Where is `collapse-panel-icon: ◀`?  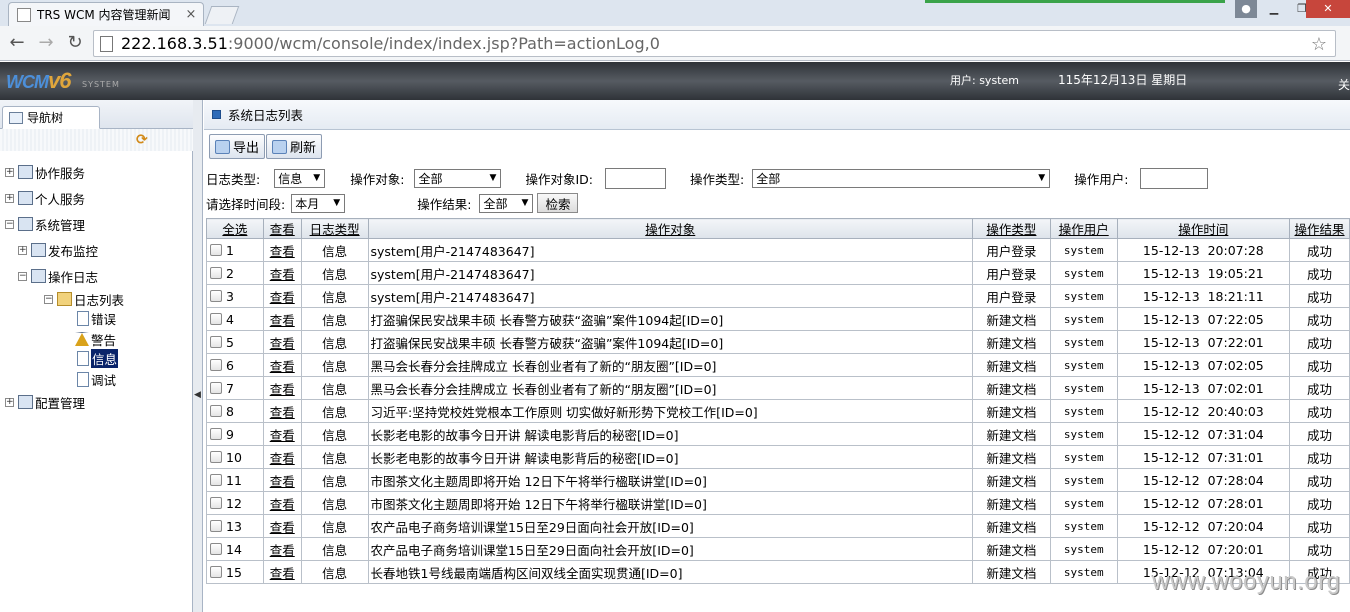
collapse-panel-icon: ◀ is located at coordinates (197, 395).